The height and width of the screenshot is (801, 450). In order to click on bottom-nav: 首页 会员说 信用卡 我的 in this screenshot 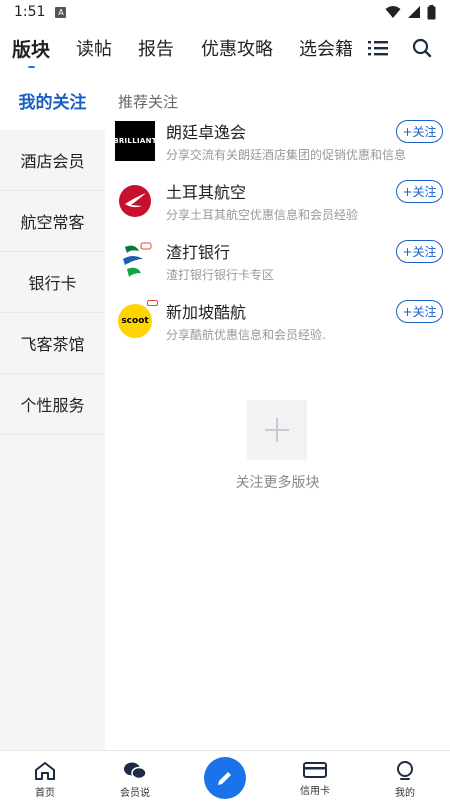, I will do `click(225, 775)`.